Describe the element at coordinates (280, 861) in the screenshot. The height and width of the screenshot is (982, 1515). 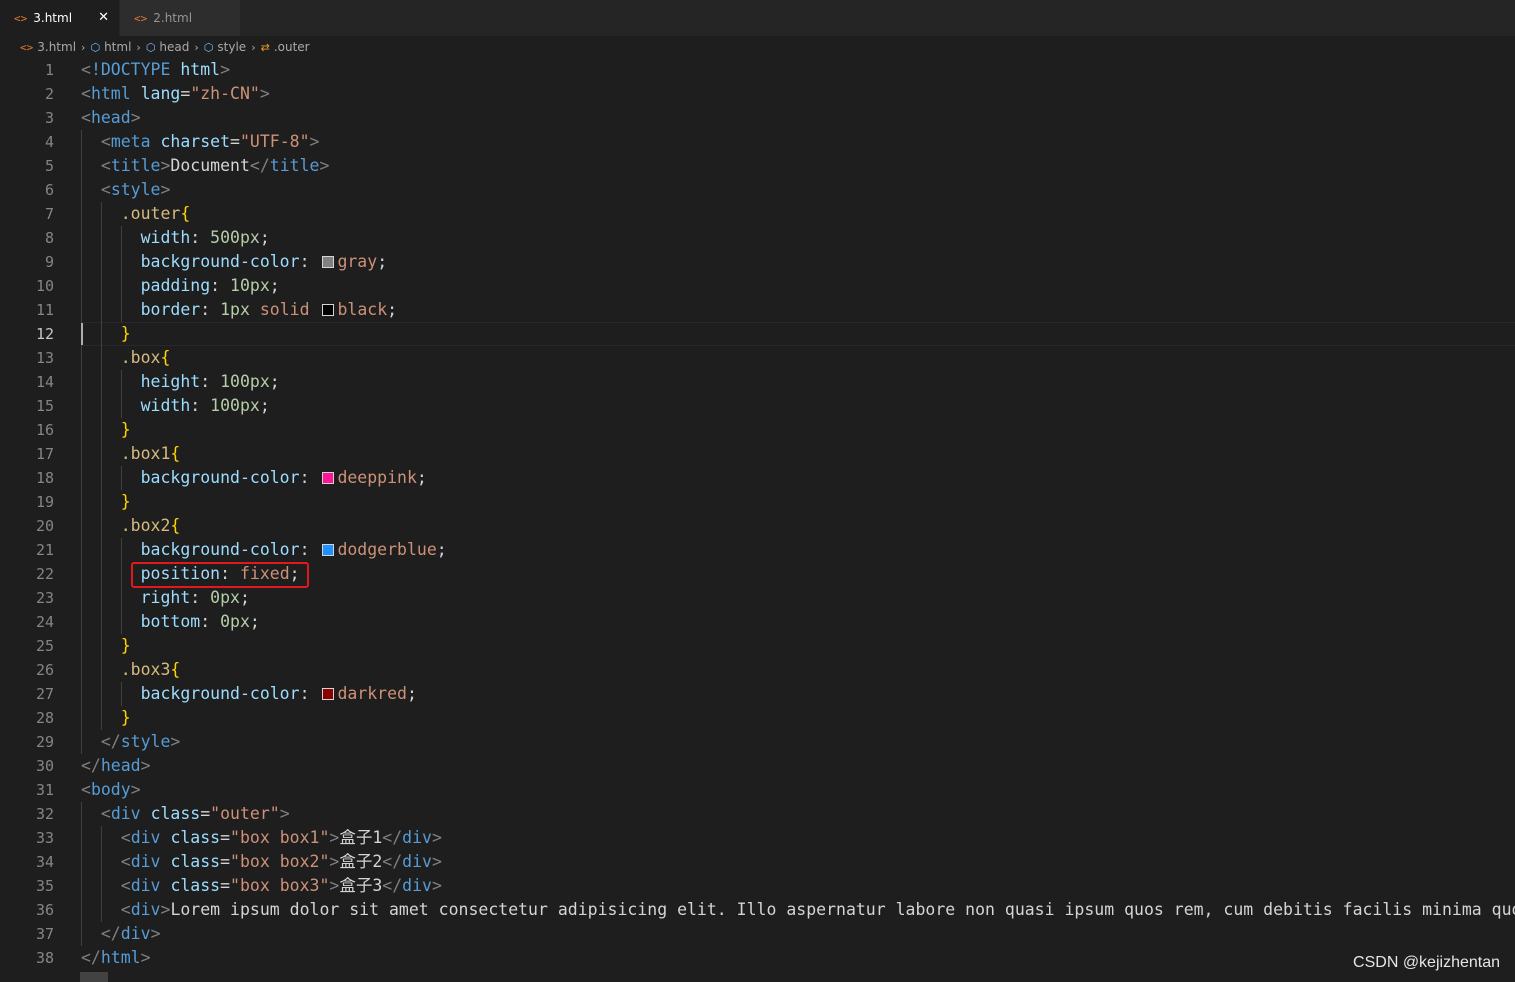
I see `code-token: "box box2"` at that location.